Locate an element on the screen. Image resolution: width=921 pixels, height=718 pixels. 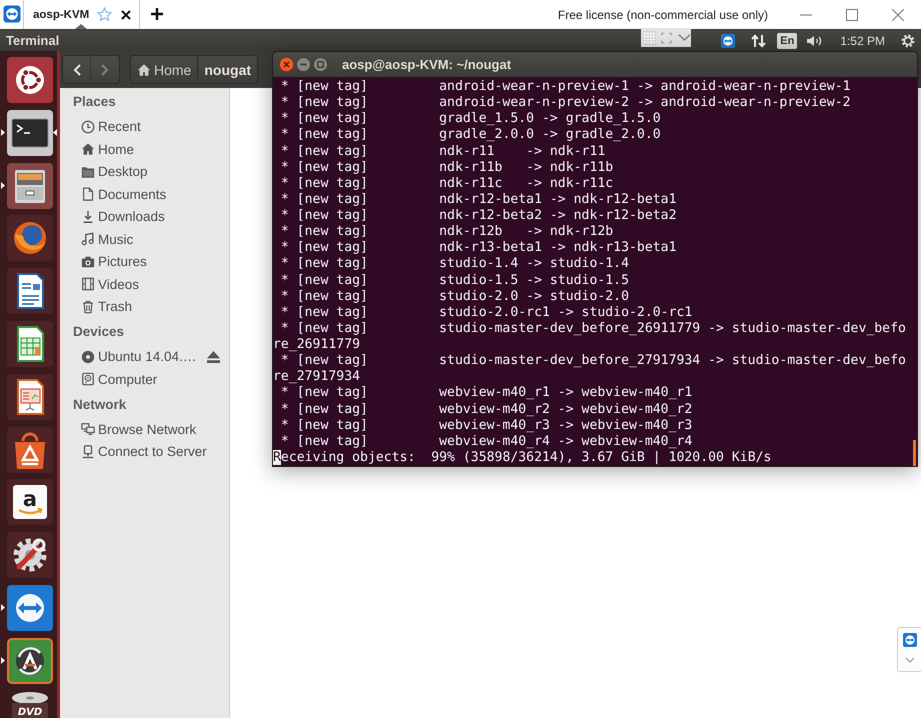
transfer-arrows-icon is located at coordinates (758, 41).